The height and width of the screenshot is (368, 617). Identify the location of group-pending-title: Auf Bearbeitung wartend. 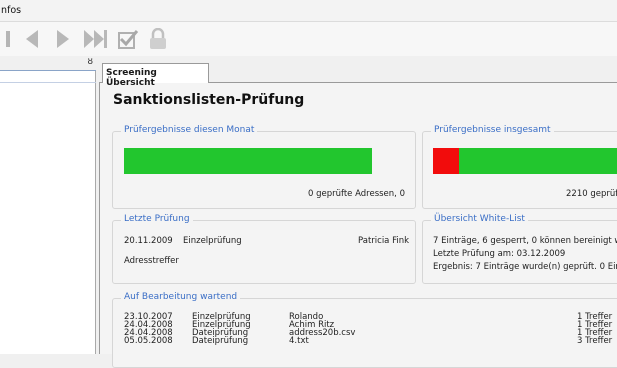
(181, 297).